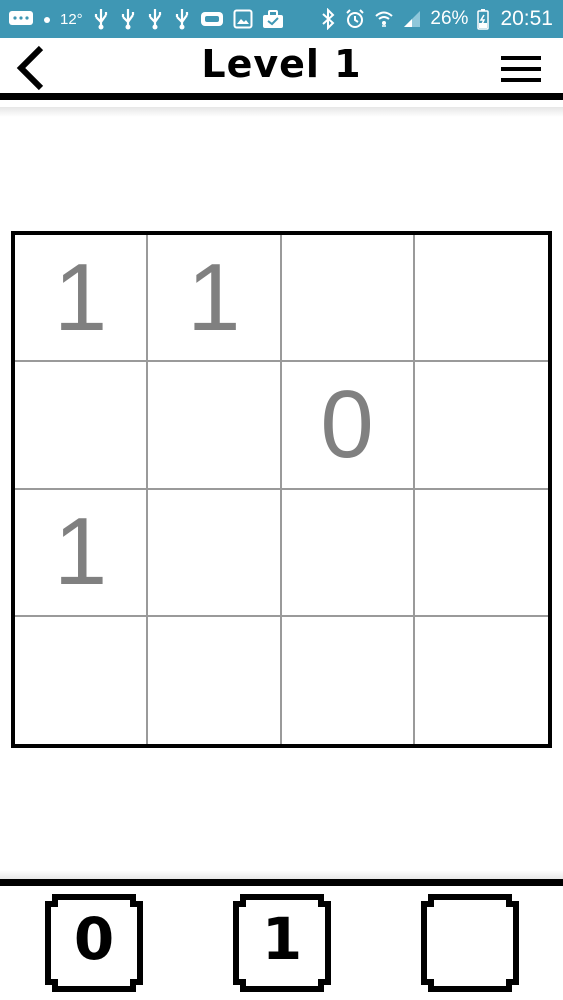  What do you see at coordinates (483, 19) in the screenshot?
I see `battery-icon` at bounding box center [483, 19].